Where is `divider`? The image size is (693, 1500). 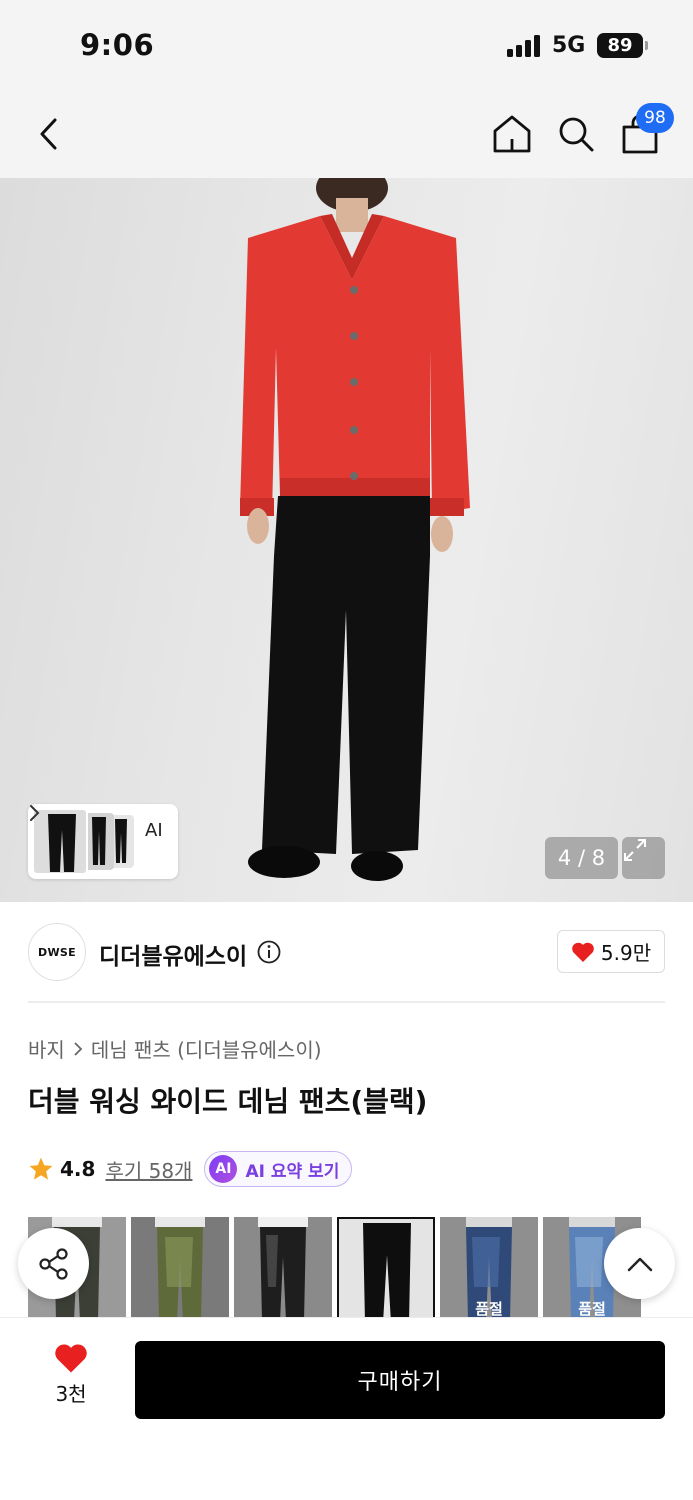 divider is located at coordinates (346, 1002).